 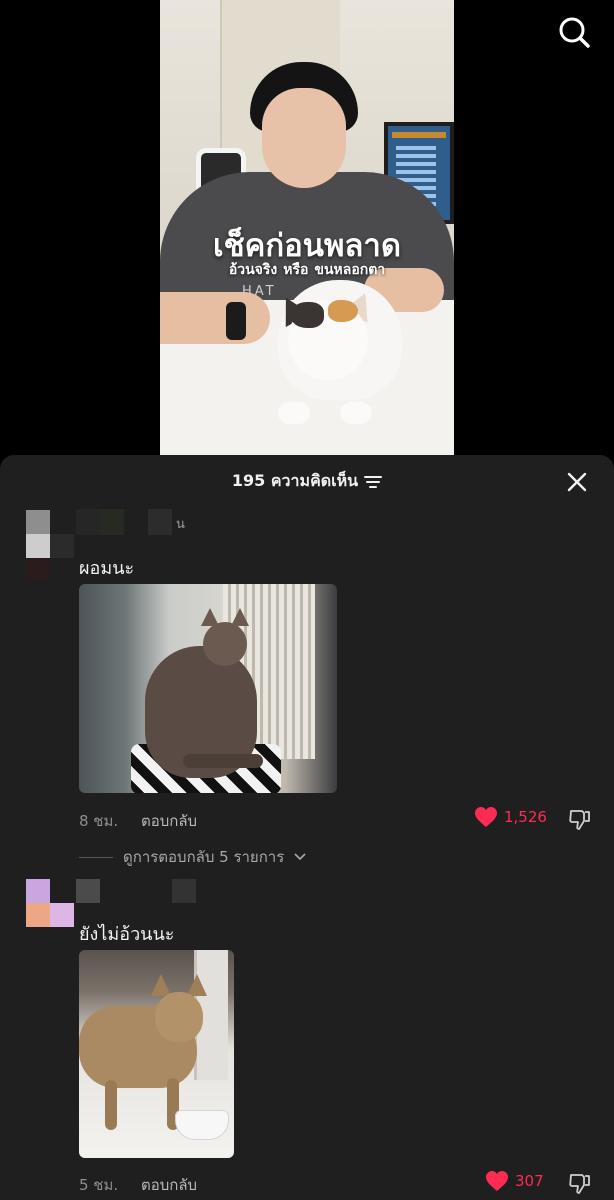 What do you see at coordinates (130, 522) in the screenshot?
I see `username-pixelated: น` at bounding box center [130, 522].